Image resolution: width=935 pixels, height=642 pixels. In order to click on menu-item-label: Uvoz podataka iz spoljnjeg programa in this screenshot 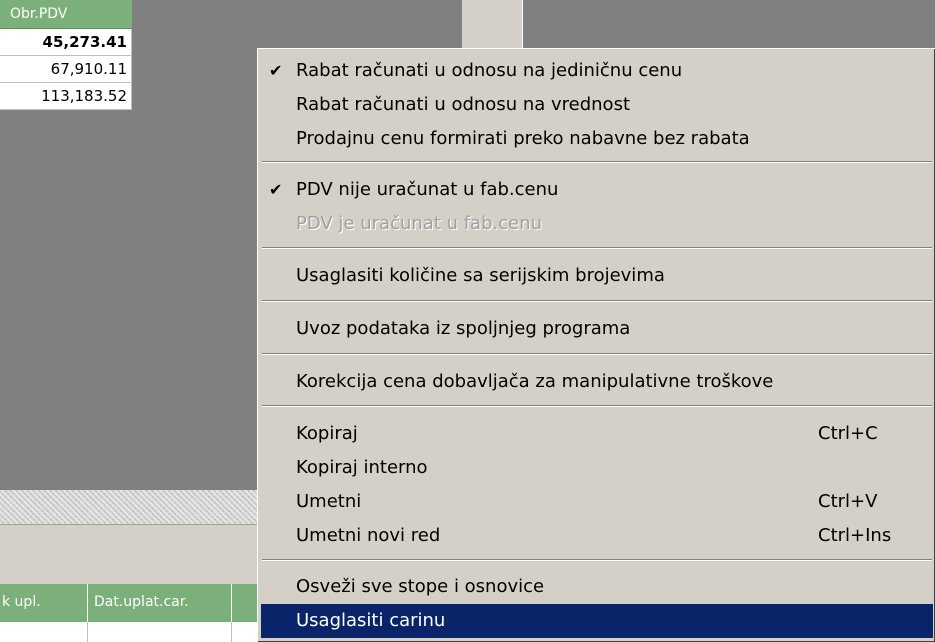, I will do `click(463, 328)`.